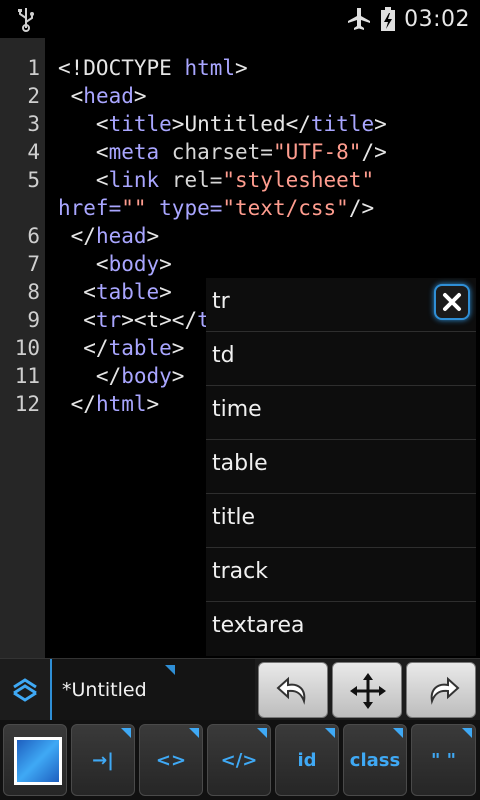 Image resolution: width=480 pixels, height=800 pixels. Describe the element at coordinates (341, 575) in the screenshot. I see `autocomplete-item: track` at that location.